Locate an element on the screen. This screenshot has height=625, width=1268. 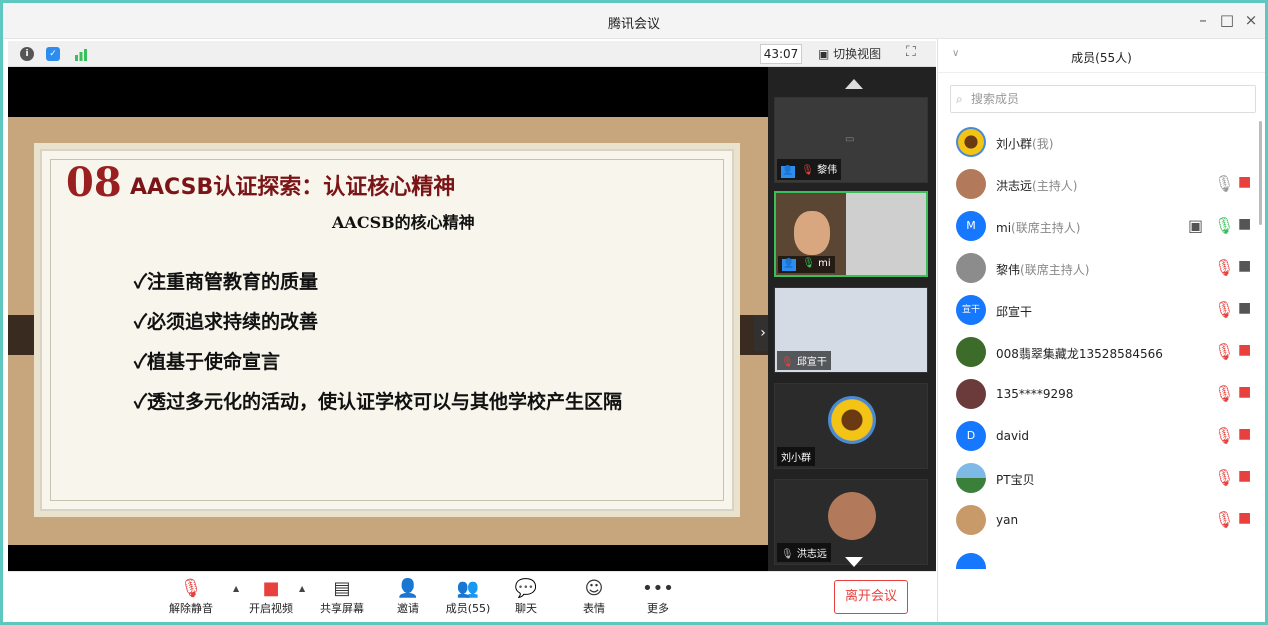
member-row: 008翡翠集藏龙13528584566 🎙 ■ is located at coordinates (1098, 352).